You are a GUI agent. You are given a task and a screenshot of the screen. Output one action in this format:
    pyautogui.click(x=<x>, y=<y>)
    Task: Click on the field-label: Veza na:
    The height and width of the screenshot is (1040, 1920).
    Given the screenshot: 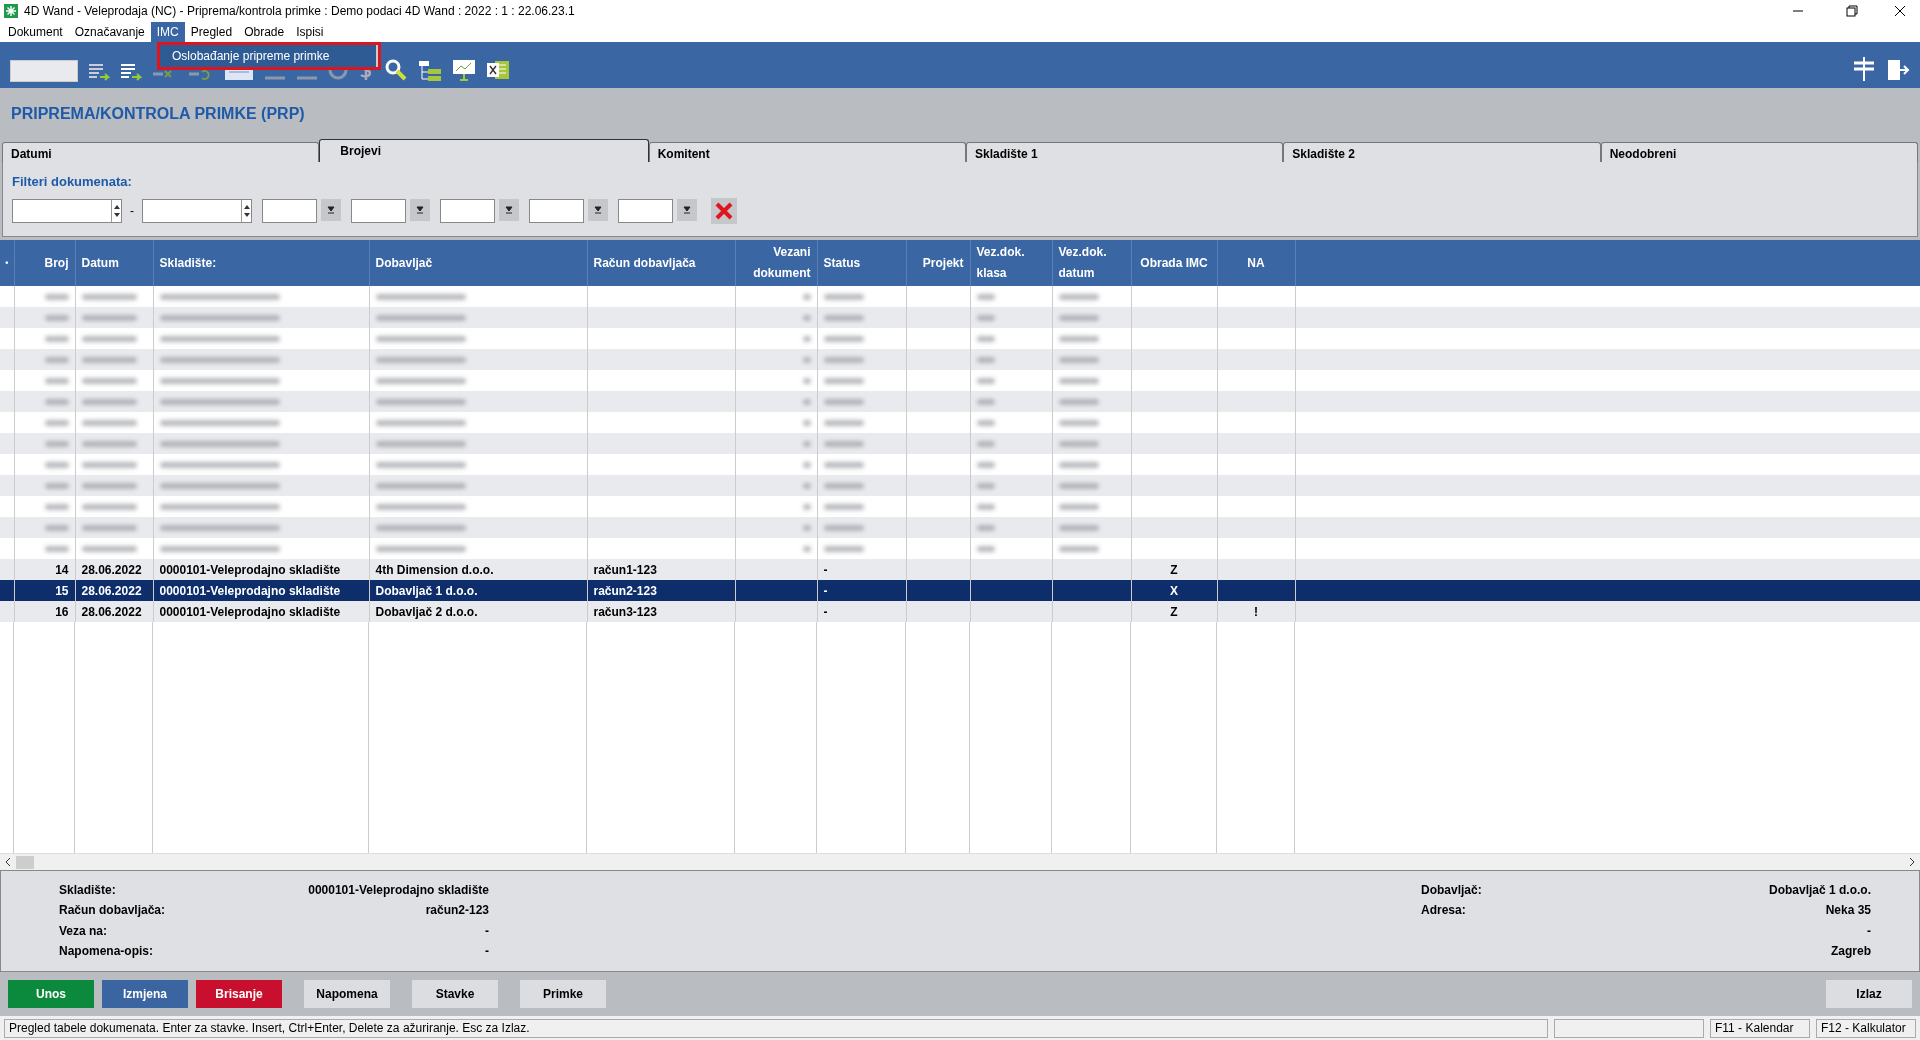 What is the action you would take?
    pyautogui.click(x=84, y=931)
    